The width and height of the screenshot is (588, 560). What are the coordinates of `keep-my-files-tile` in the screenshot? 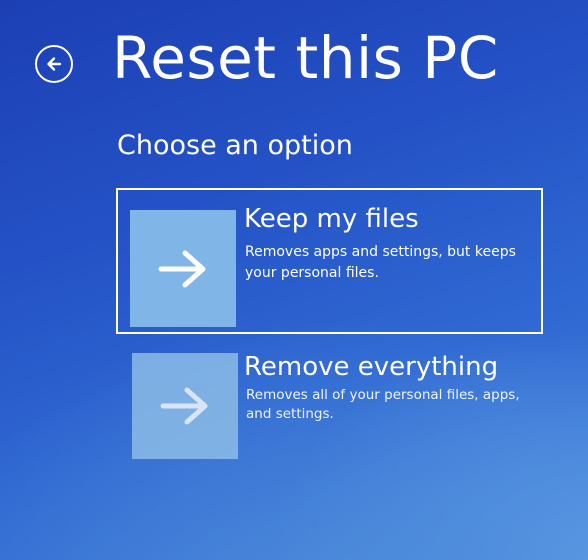 It's located at (183, 268).